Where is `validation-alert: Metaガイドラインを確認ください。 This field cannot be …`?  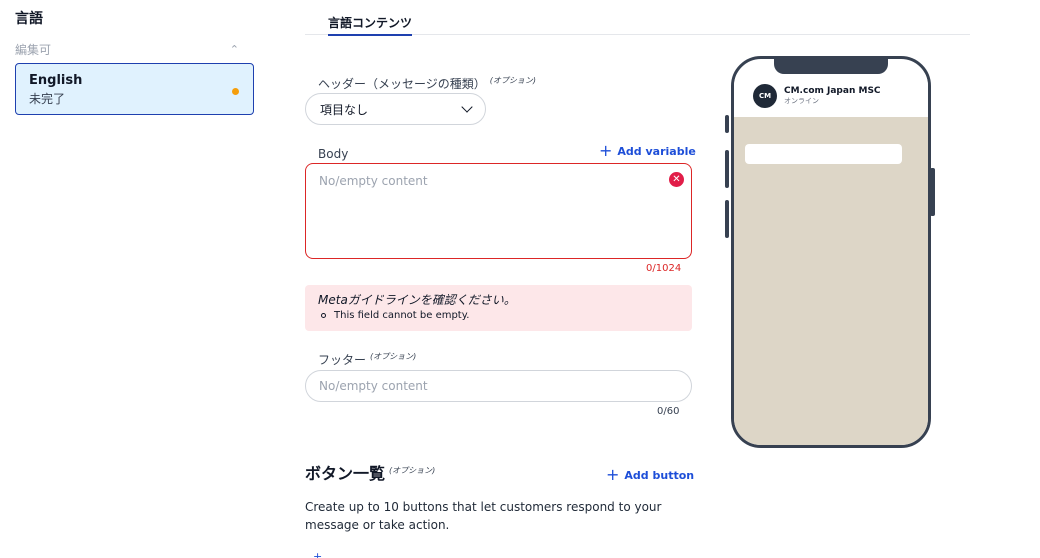
validation-alert: Metaガイドラインを確認ください。 This field cannot be … is located at coordinates (498, 308).